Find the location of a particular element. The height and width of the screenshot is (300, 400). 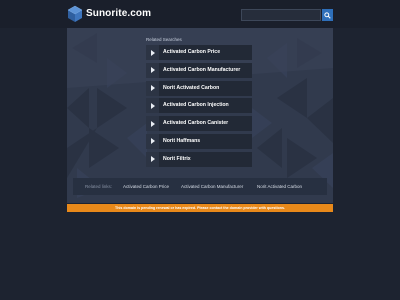

bottom-link: Activated Carbon Manufacturer is located at coordinates (212, 186).